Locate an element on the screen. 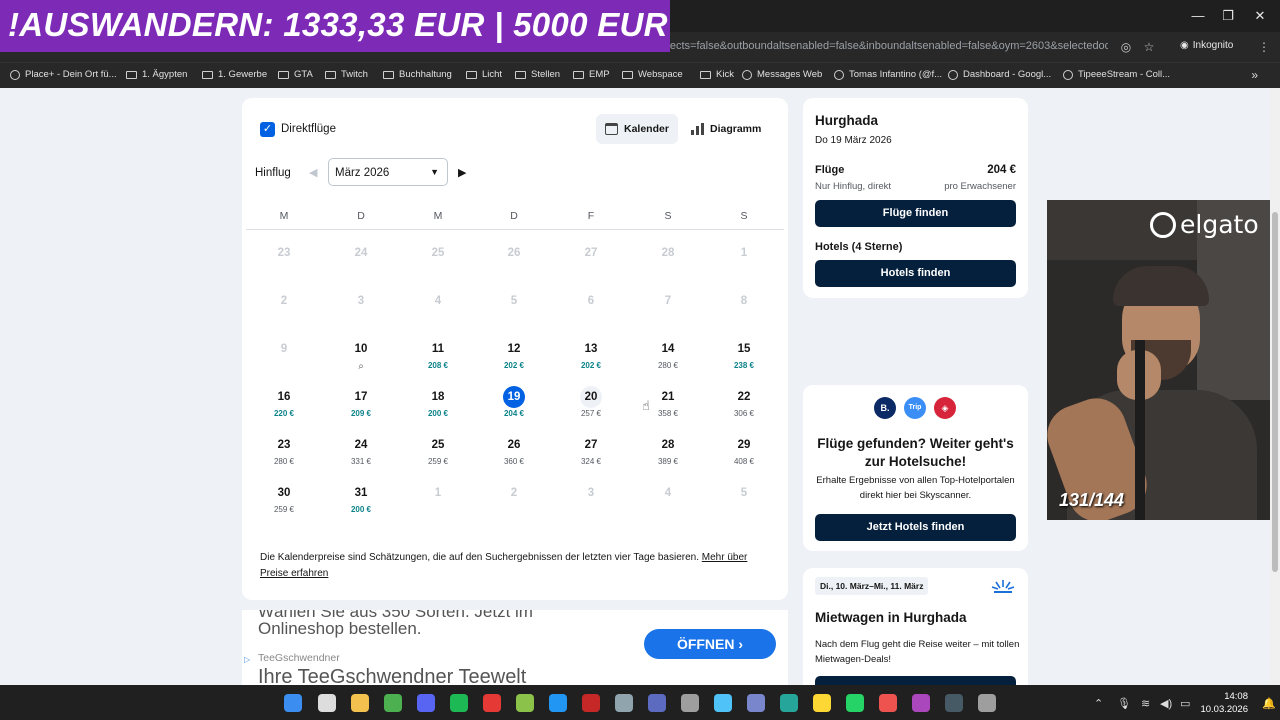  notification-bell-icon: 🔔 is located at coordinates (1269, 703).